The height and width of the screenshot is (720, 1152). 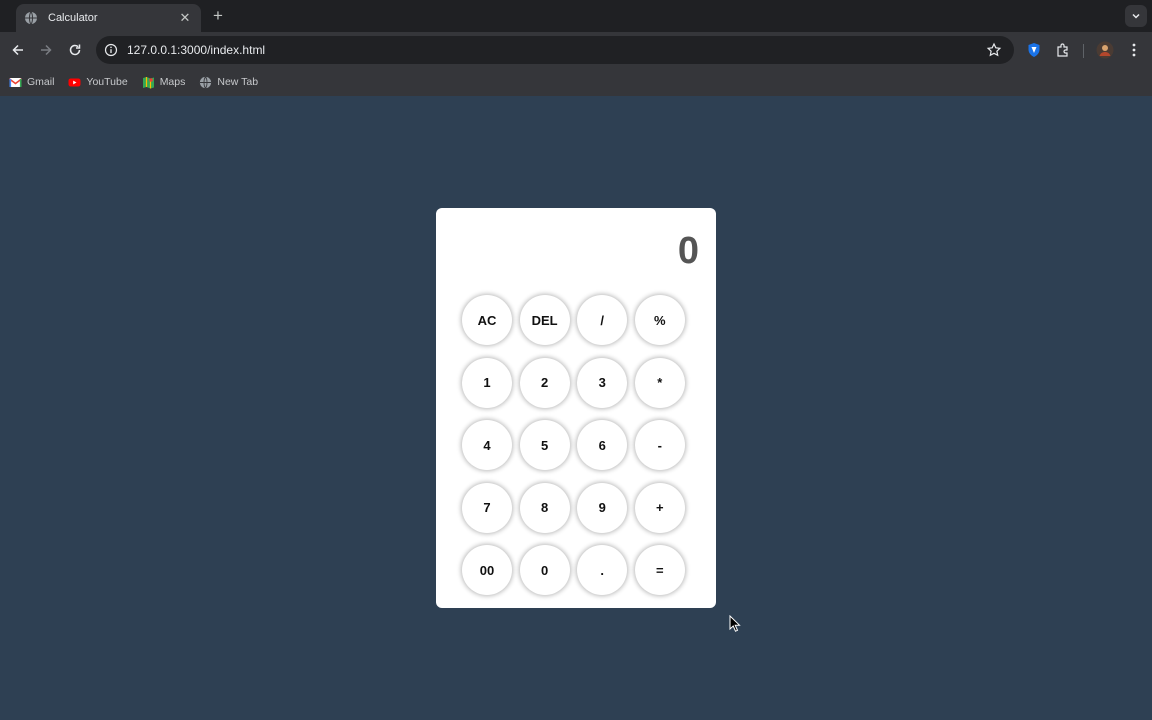 I want to click on tab-search-icon, so click(x=1136, y=16).